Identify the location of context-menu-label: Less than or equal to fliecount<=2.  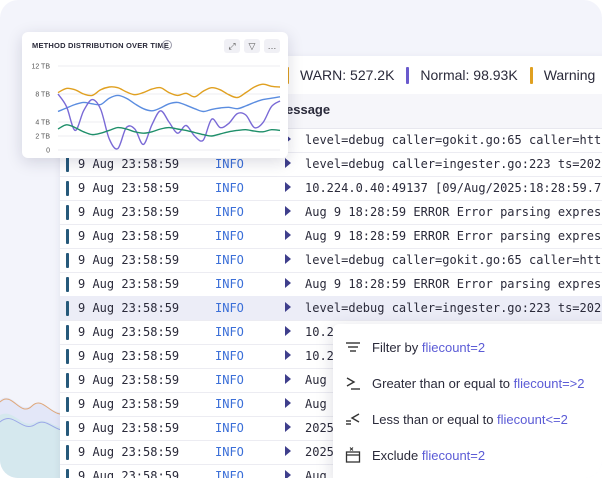
(470, 419).